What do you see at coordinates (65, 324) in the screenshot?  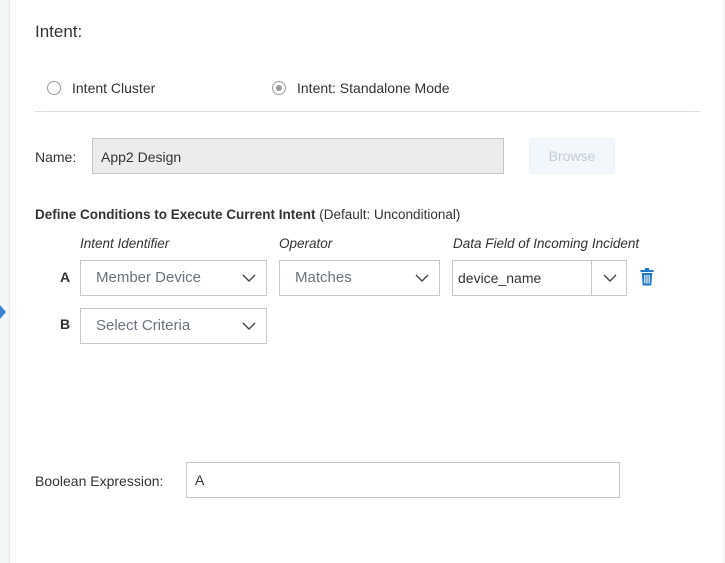 I see `condition-row-letter: B` at bounding box center [65, 324].